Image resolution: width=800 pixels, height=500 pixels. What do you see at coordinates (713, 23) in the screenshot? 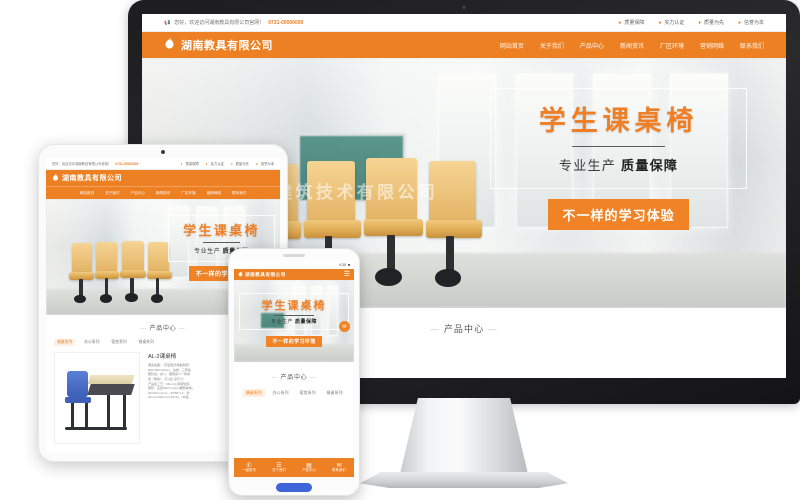
I see `topbar-feature-label: 质量为先` at bounding box center [713, 23].